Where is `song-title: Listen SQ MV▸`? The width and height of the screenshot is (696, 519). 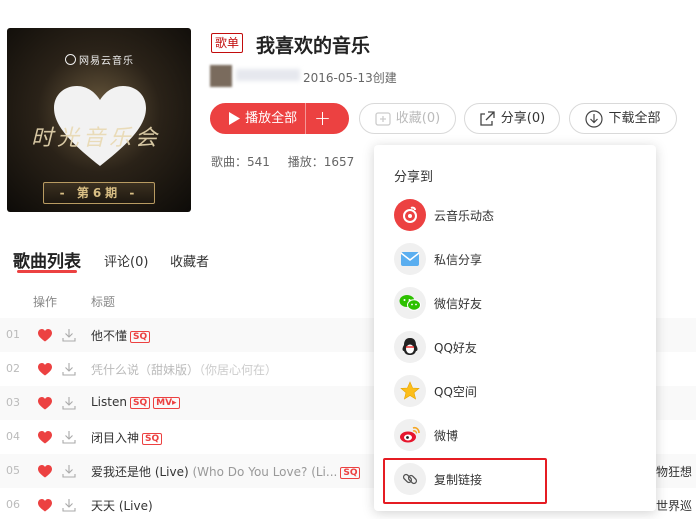
song-title: Listen SQ MV▸ is located at coordinates (135, 402).